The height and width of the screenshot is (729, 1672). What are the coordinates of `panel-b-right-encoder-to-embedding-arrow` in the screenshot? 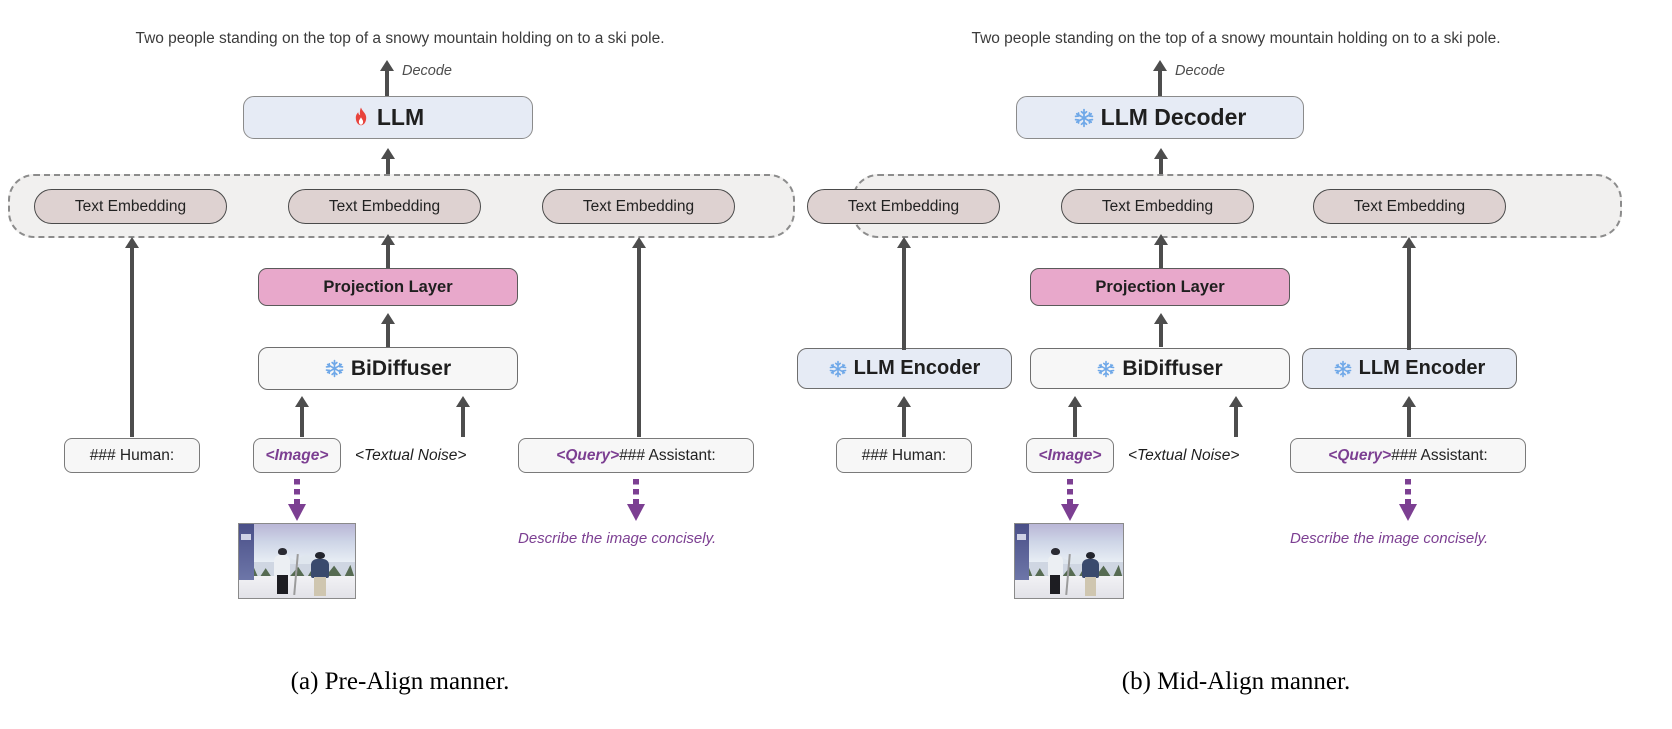 It's located at (1409, 293).